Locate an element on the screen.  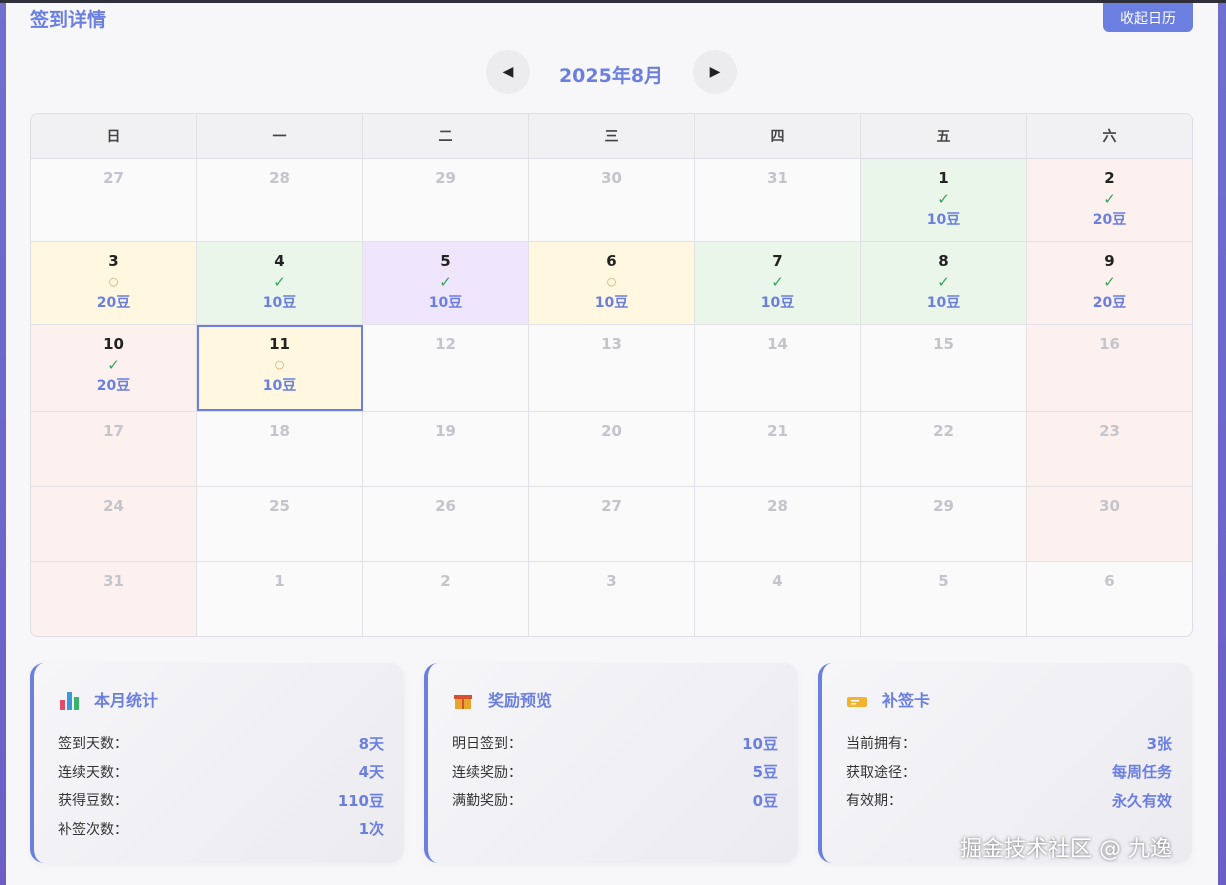
stat-row: 补签次数： 1次 is located at coordinates (221, 829).